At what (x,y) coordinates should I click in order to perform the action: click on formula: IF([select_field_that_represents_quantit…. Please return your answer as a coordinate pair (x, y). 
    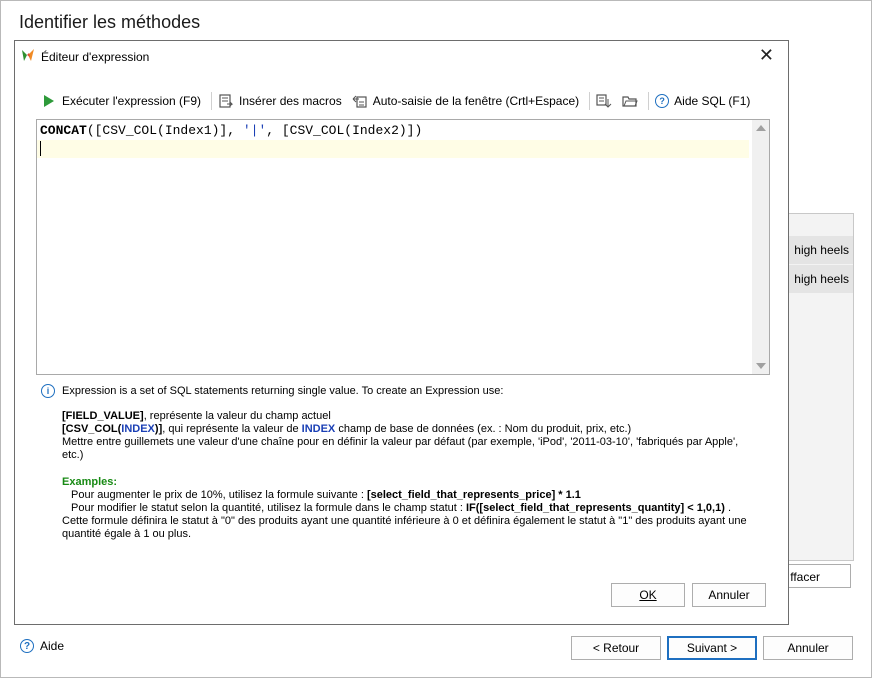
    Looking at the image, I should click on (595, 508).